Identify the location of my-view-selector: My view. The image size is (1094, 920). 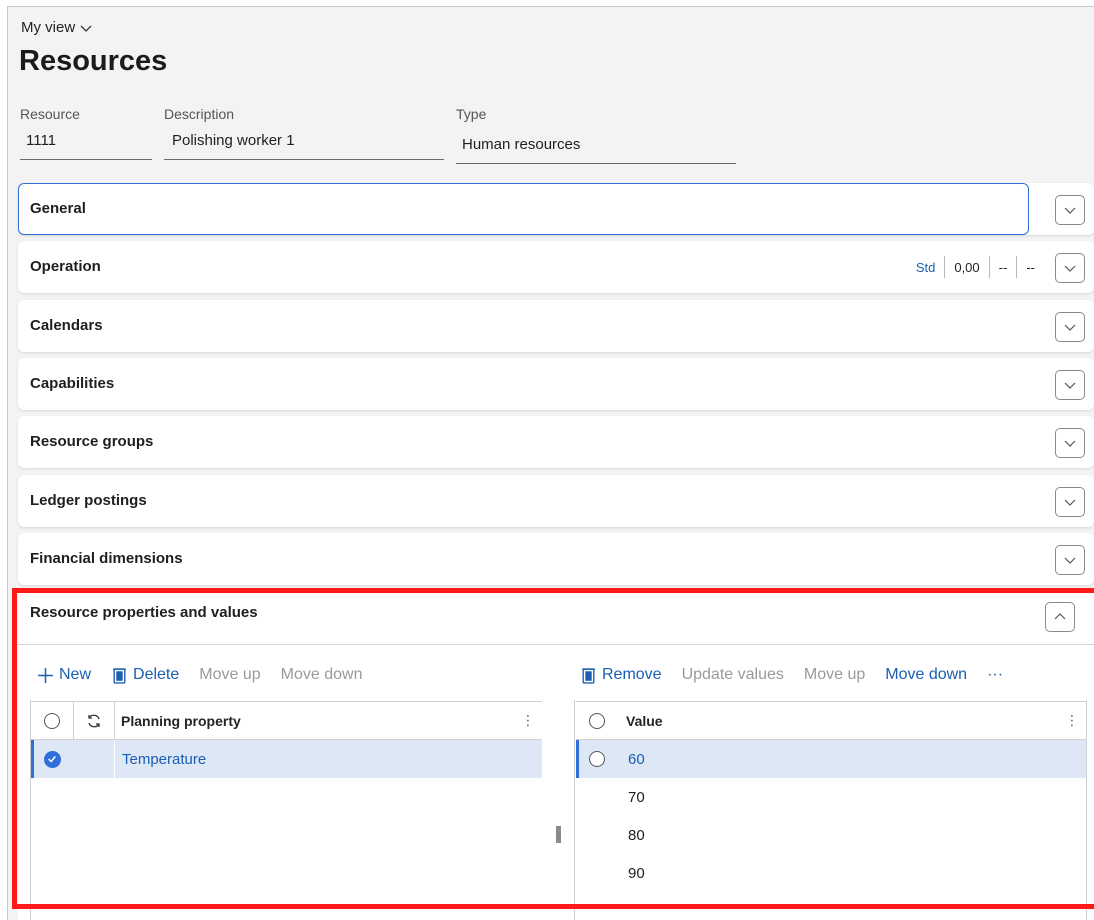
(57, 27).